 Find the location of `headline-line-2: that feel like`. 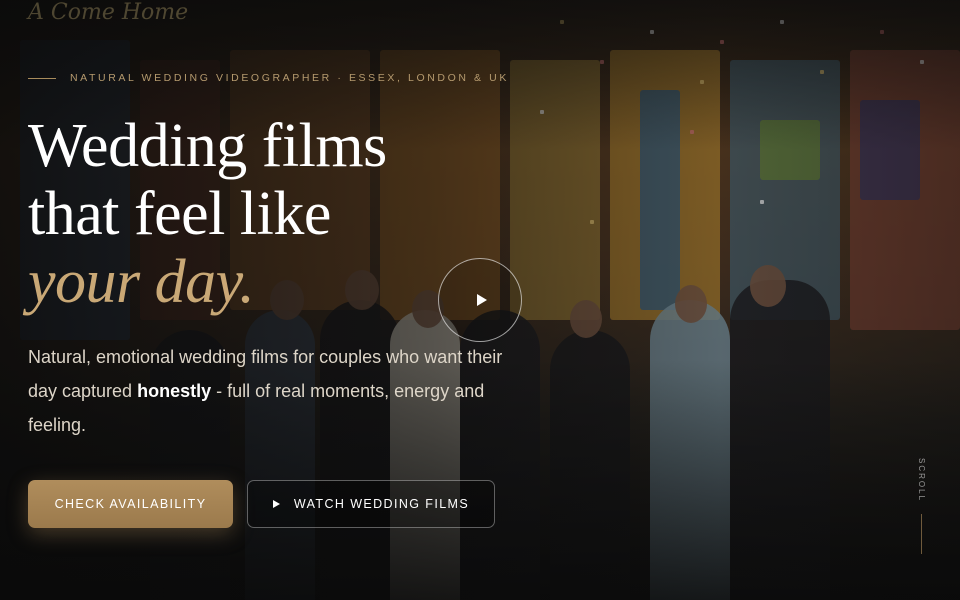

headline-line-2: that feel like is located at coordinates (179, 214).